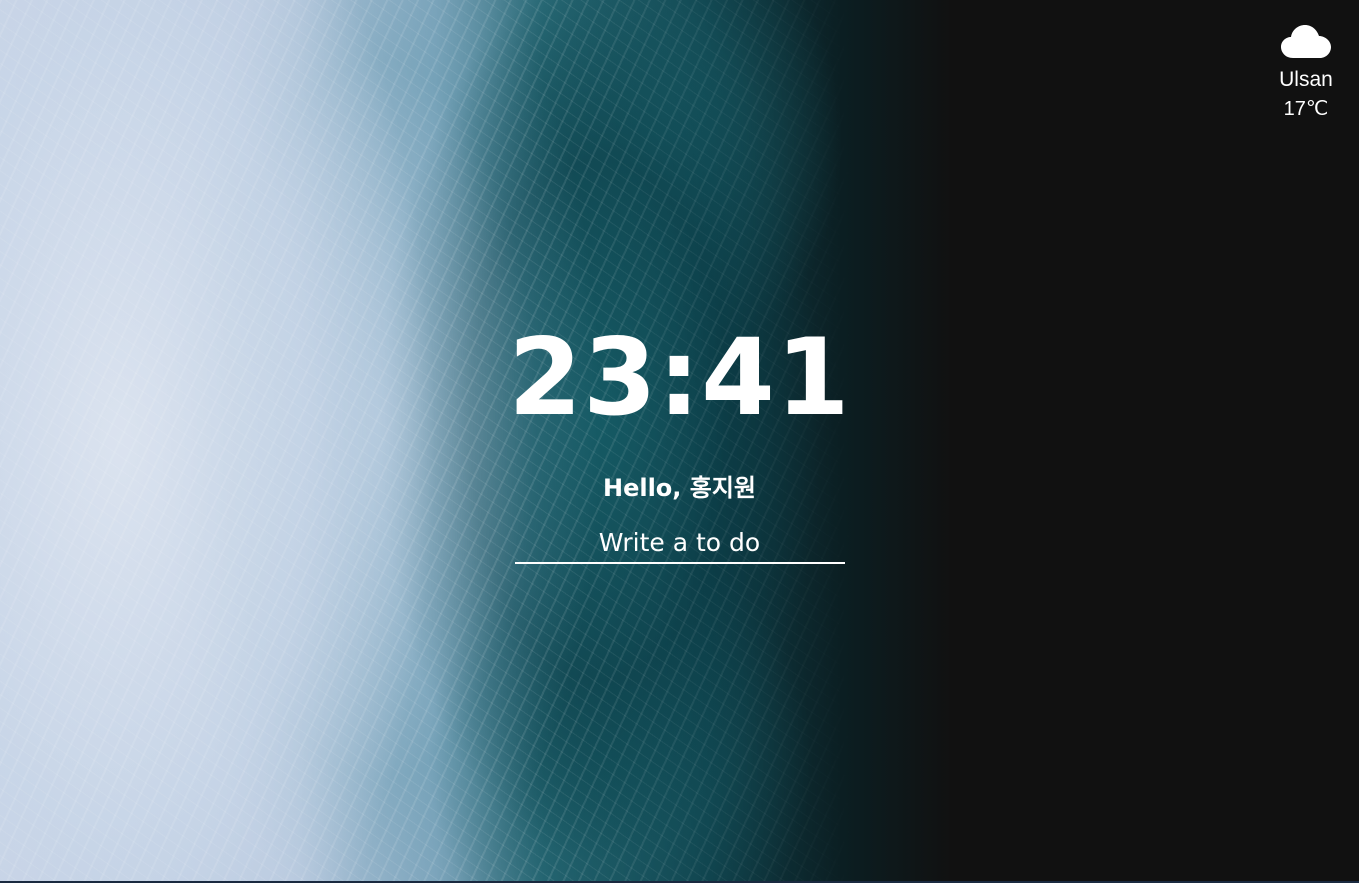 This screenshot has height=883, width=1359. Describe the element at coordinates (1306, 79) in the screenshot. I see `weather-city: Ulsan` at that location.